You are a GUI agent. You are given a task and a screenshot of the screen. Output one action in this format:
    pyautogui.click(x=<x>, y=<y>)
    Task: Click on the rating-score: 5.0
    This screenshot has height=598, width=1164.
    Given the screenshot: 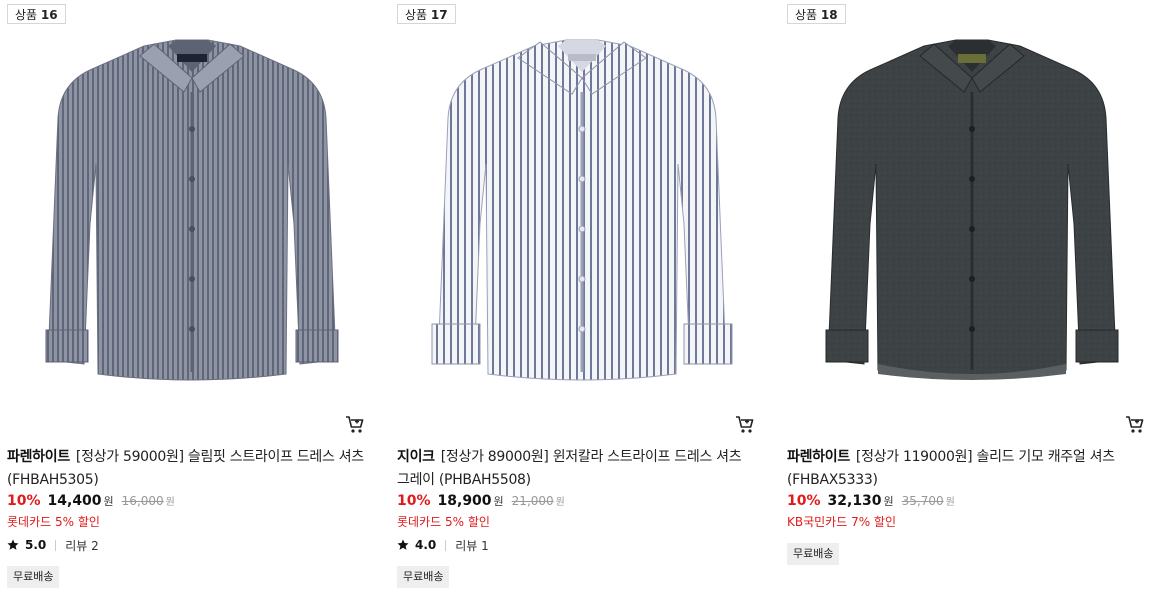 What is the action you would take?
    pyautogui.click(x=36, y=545)
    